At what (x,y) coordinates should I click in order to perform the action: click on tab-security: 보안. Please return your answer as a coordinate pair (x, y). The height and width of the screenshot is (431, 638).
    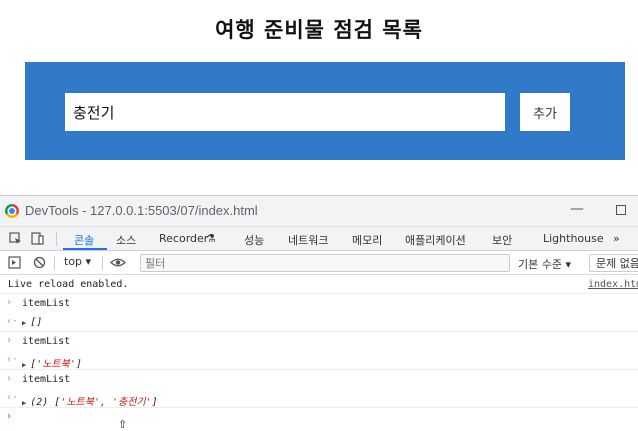
    Looking at the image, I should click on (502, 240).